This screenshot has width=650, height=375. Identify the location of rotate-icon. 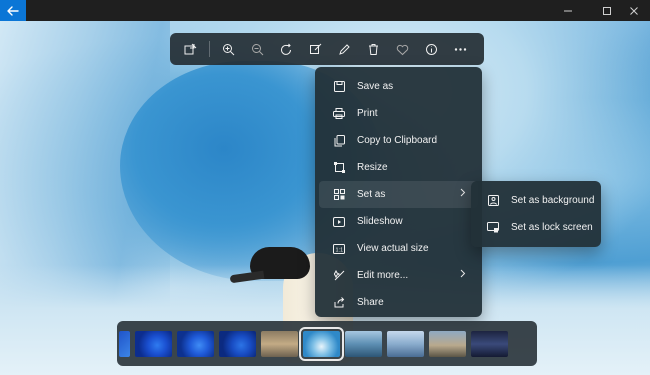
(286, 49).